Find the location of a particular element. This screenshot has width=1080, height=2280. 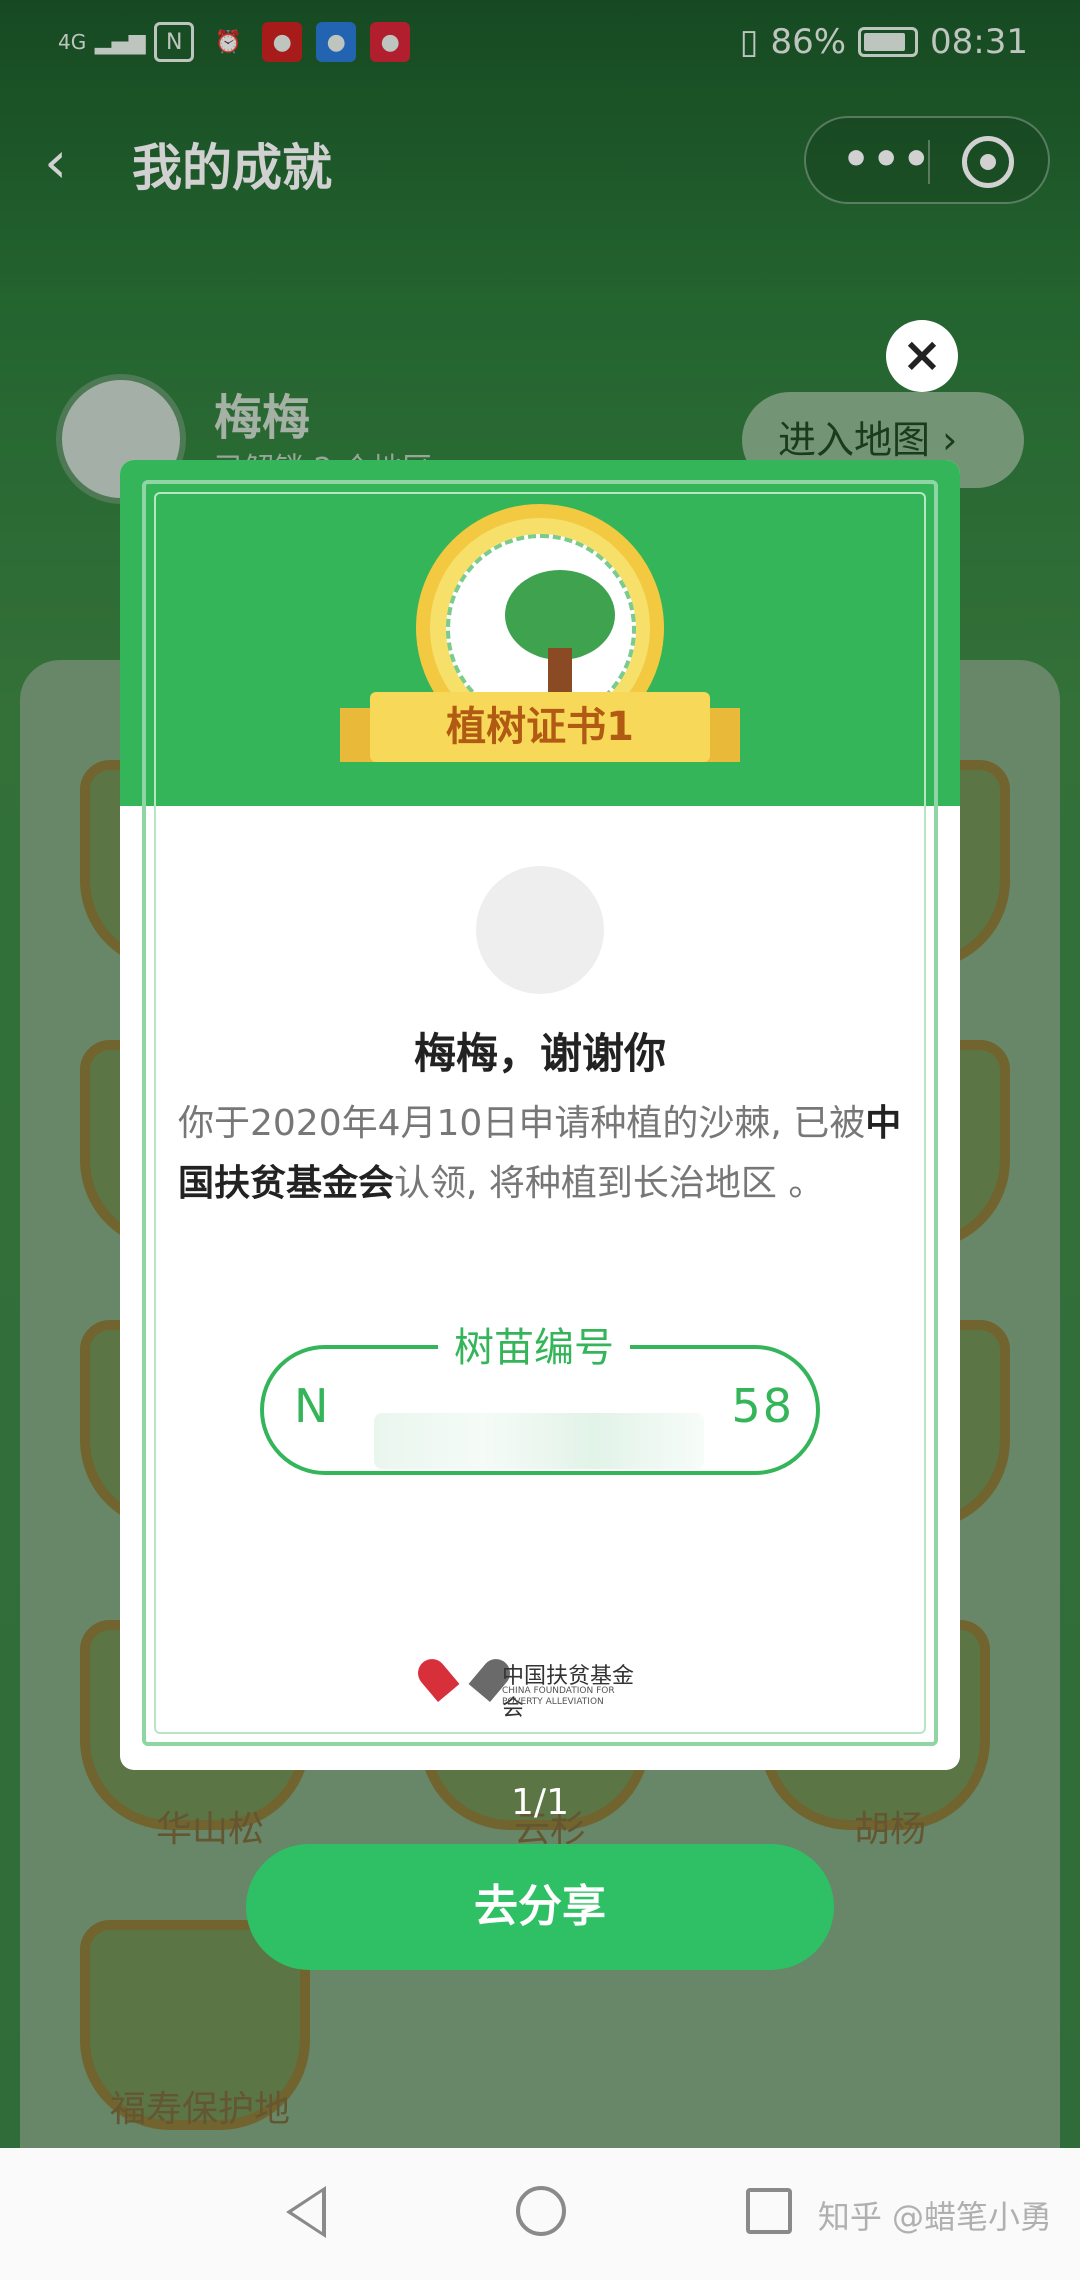

heart-logo-icon is located at coordinates (464, 1684).